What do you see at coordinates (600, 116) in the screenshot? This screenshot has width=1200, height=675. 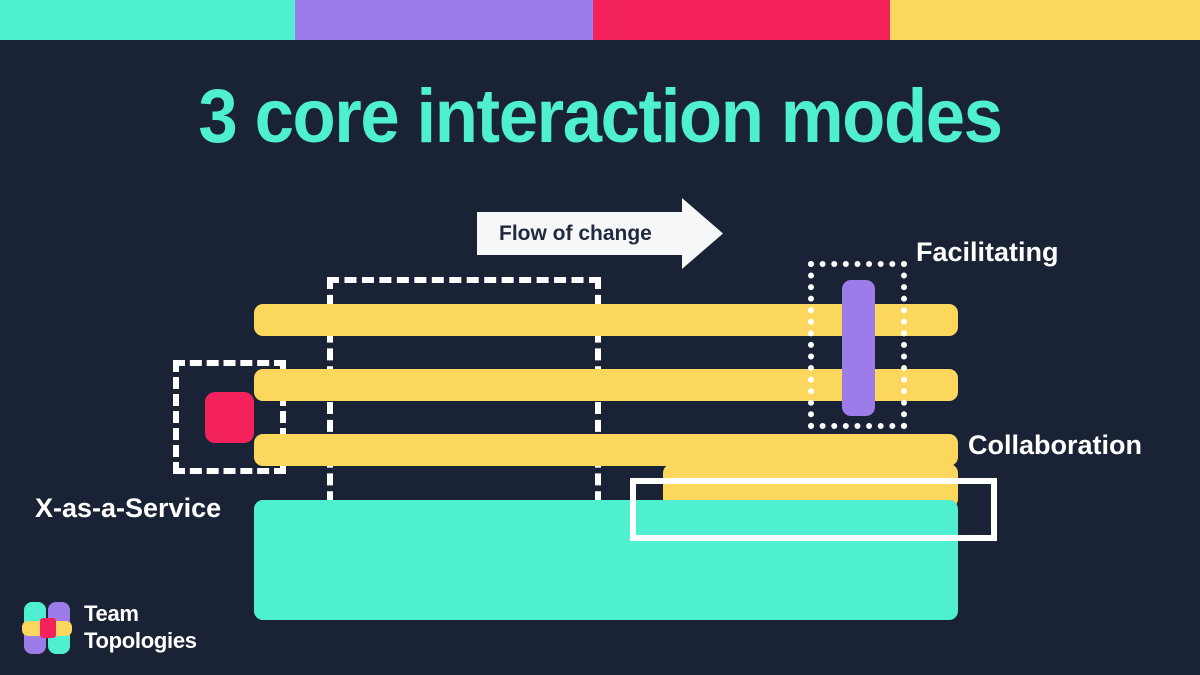 I see `page-title: 3 core interaction modes` at bounding box center [600, 116].